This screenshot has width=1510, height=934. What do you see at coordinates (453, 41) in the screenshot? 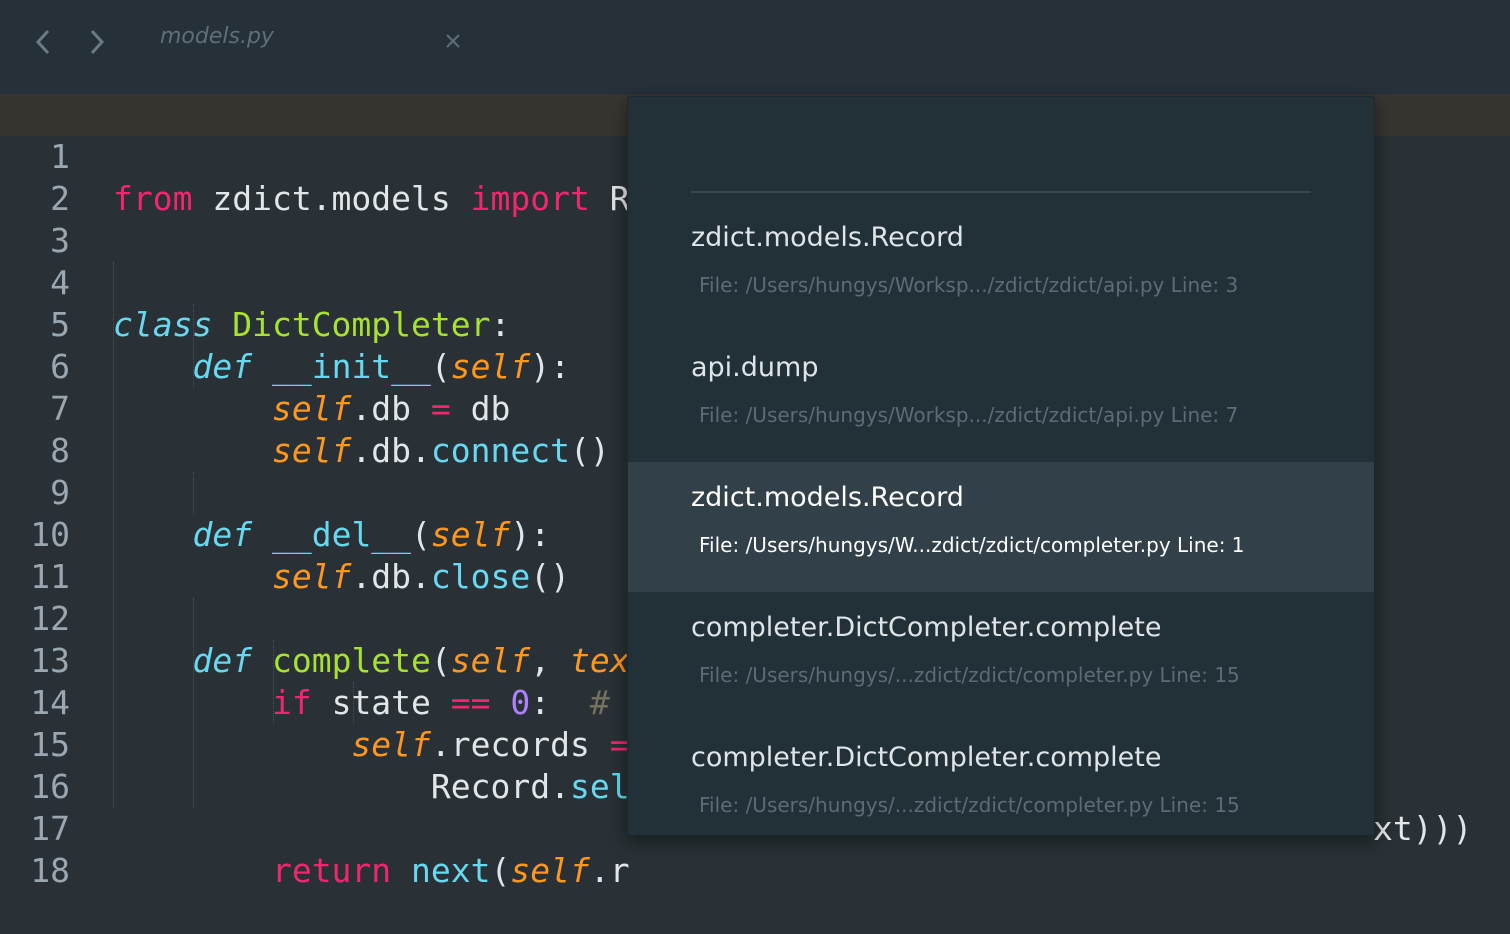
I see `close-icon` at bounding box center [453, 41].